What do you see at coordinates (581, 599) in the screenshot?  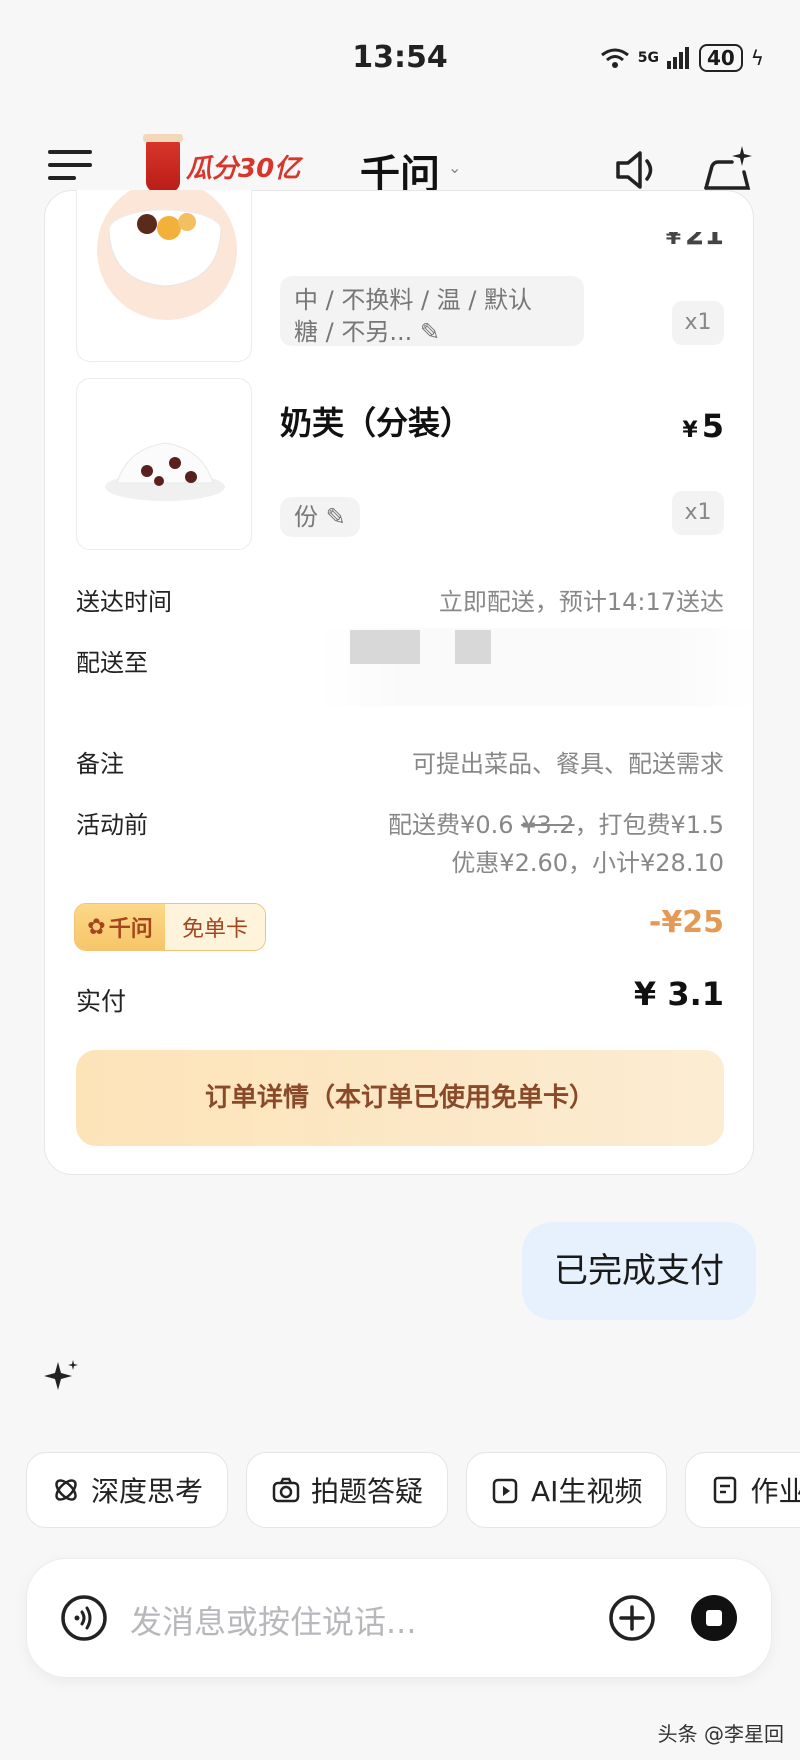 I see `delivery-time-value: 立即配送，预计14:17送达` at bounding box center [581, 599].